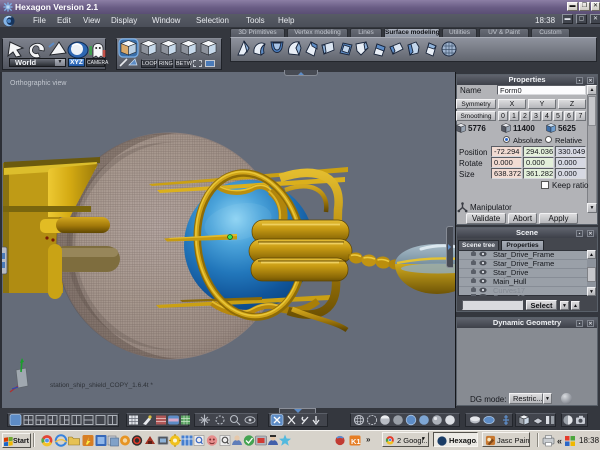  Describe the element at coordinates (356, 441) in the screenshot. I see `svg-text: K1` at that location.